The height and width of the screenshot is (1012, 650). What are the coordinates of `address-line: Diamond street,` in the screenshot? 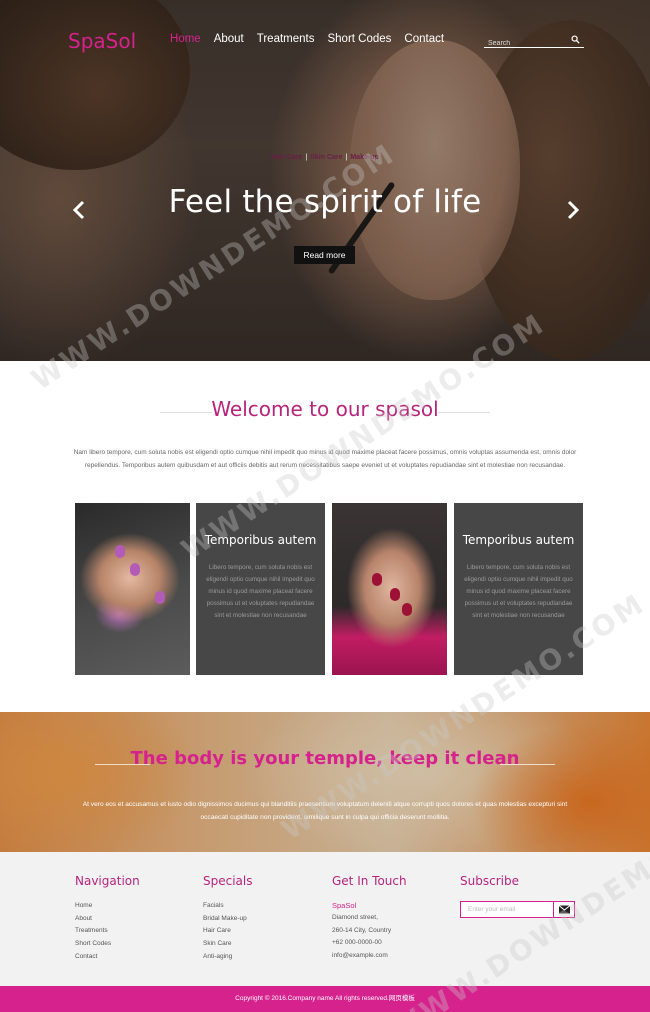 It's located at (355, 917).